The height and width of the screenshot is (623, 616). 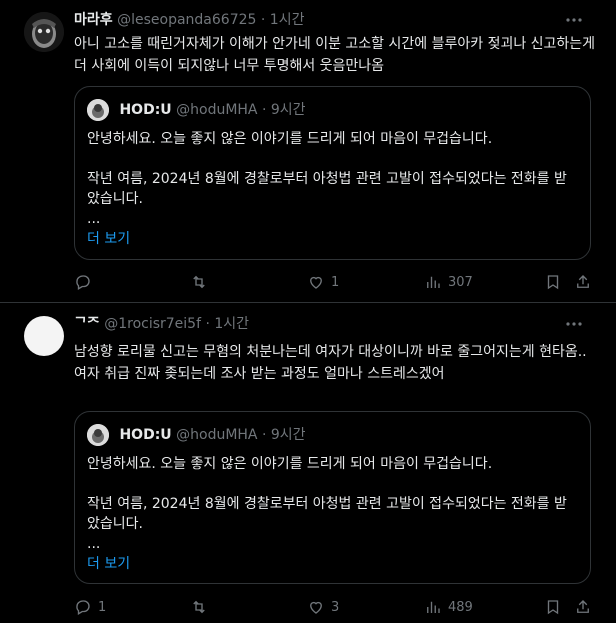 I want to click on like-count: 3, so click(x=335, y=607).